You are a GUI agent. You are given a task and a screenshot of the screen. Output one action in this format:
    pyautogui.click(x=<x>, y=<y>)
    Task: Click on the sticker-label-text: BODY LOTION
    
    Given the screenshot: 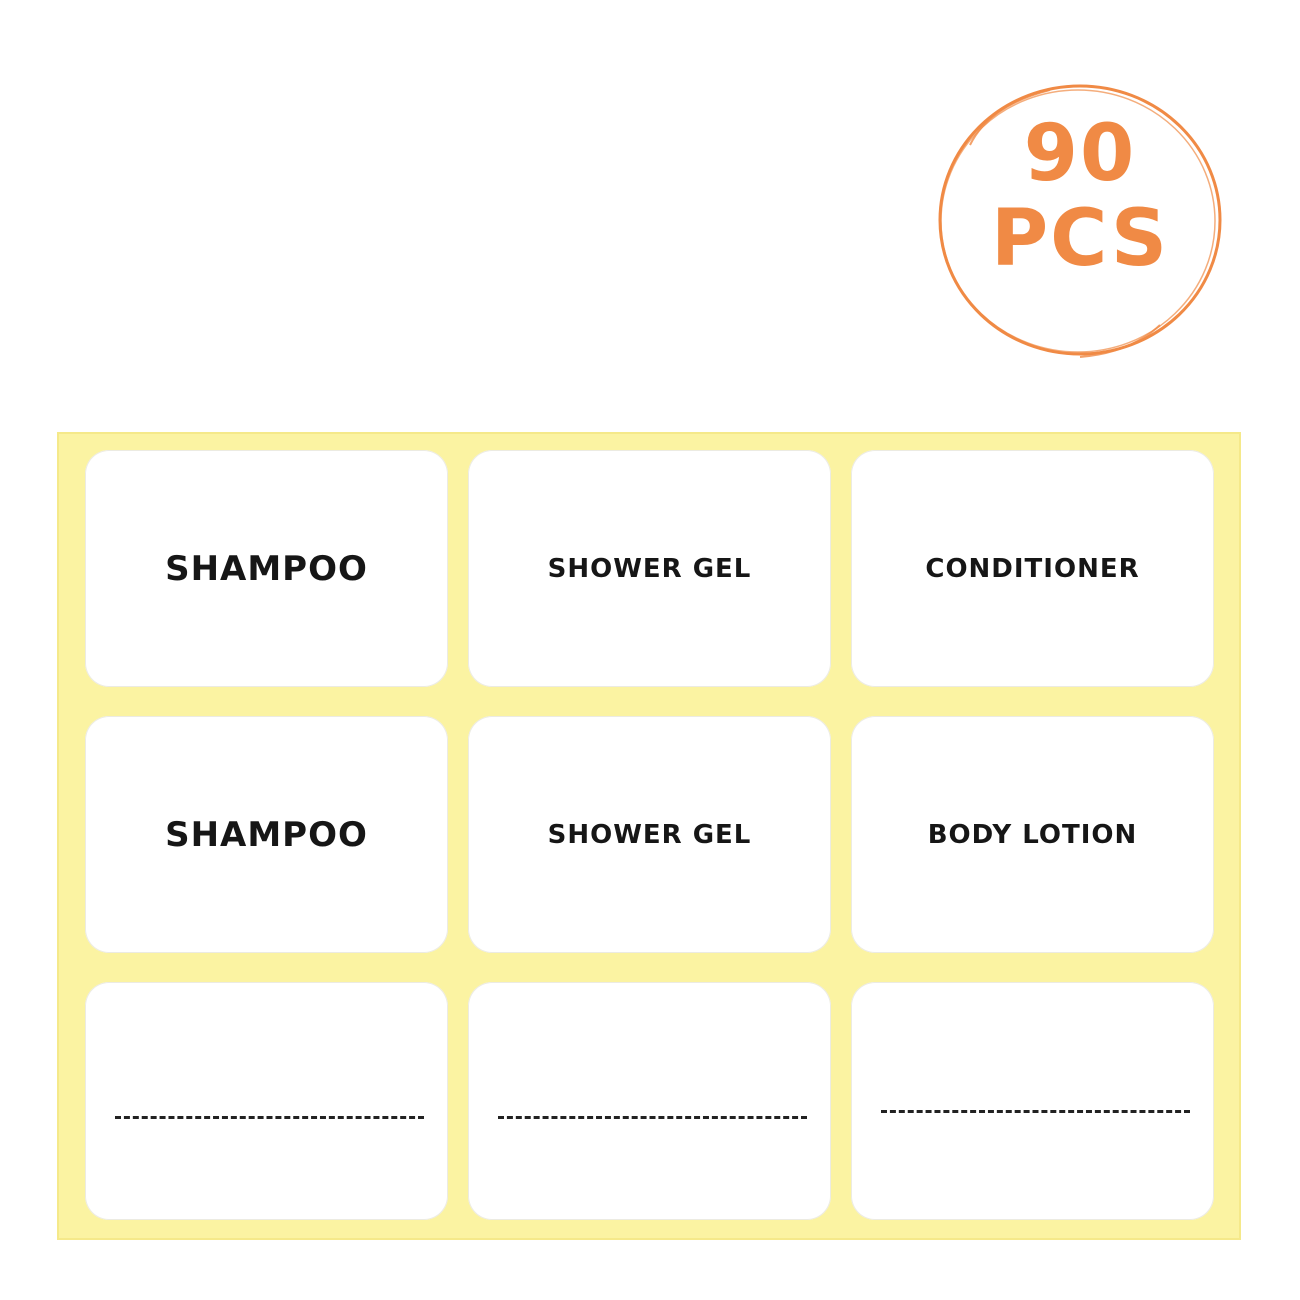 What is the action you would take?
    pyautogui.click(x=1032, y=834)
    